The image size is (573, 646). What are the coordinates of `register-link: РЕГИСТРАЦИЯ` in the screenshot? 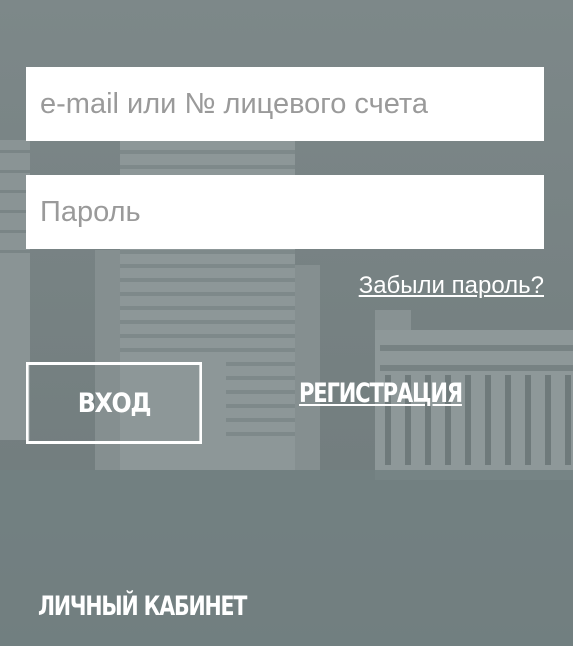 It's located at (381, 393).